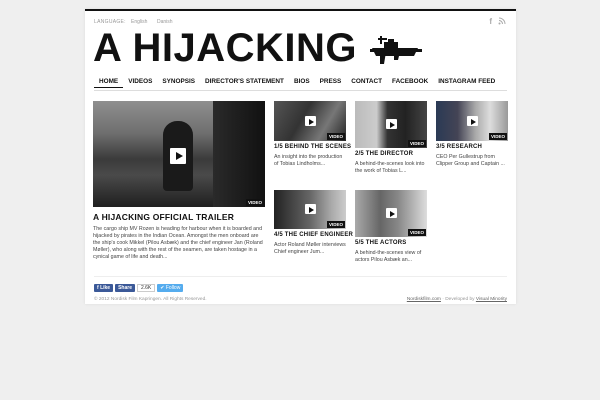  Describe the element at coordinates (396, 50) in the screenshot. I see `ship-gun-logo-icon` at that location.